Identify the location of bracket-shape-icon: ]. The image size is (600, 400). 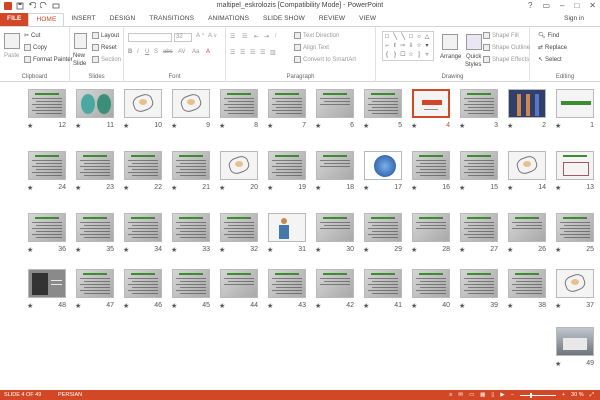
(419, 54).